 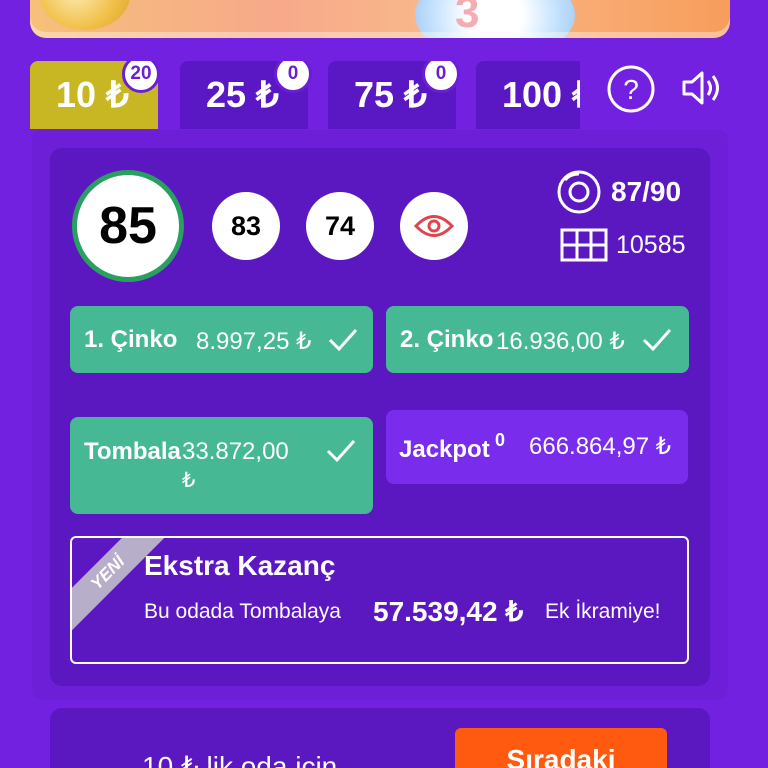 I want to click on tab-amount: 75 ₺, so click(x=390, y=94).